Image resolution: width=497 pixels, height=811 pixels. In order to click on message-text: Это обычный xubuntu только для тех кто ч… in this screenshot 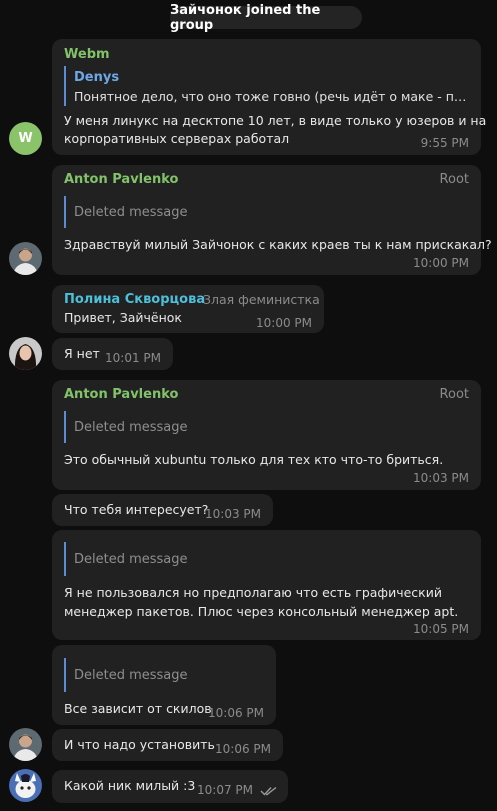, I will do `click(254, 459)`.